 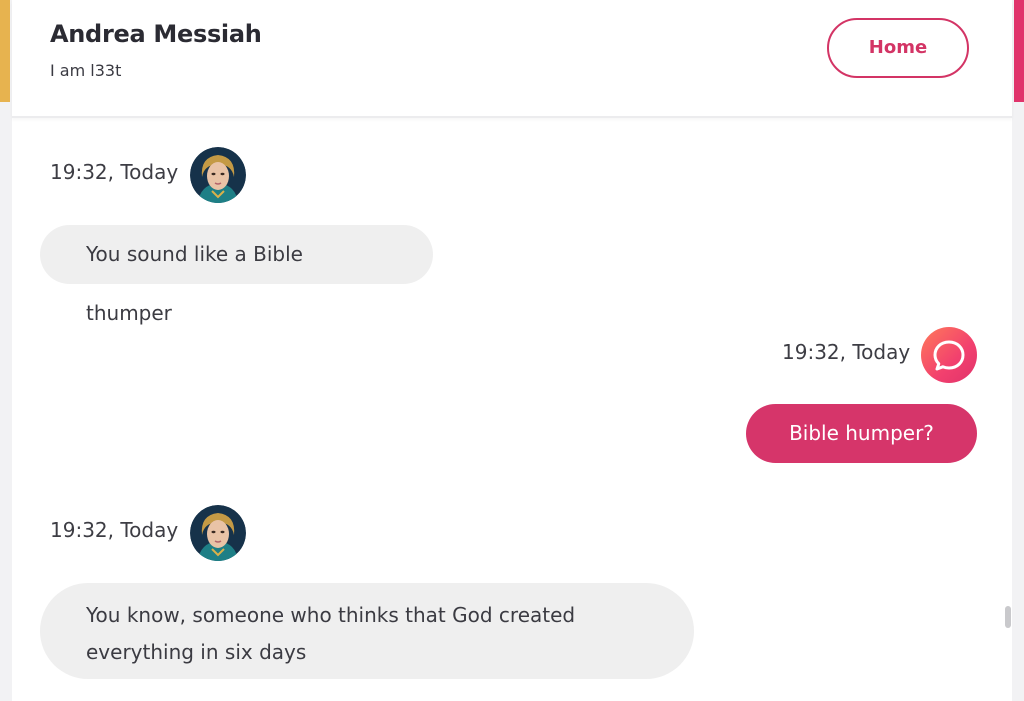 I want to click on message-text: Bible humper?, so click(x=861, y=433).